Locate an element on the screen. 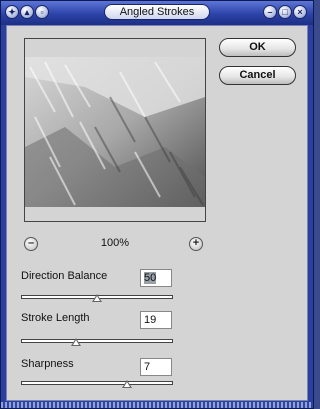  window-title: Angled Strokes is located at coordinates (157, 12).